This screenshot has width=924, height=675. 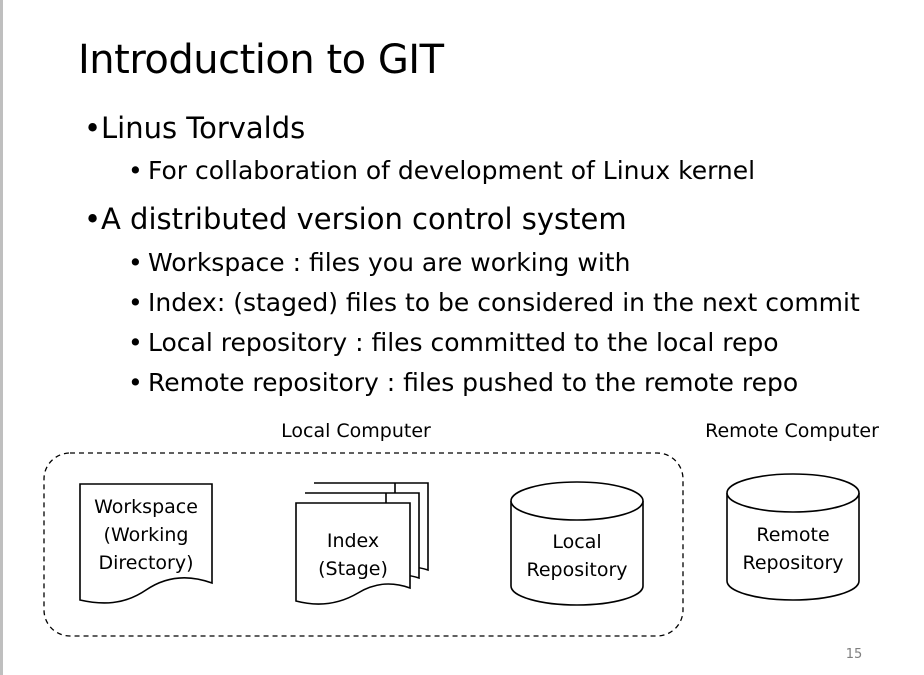 What do you see at coordinates (854, 654) in the screenshot?
I see `page-number: 15` at bounding box center [854, 654].